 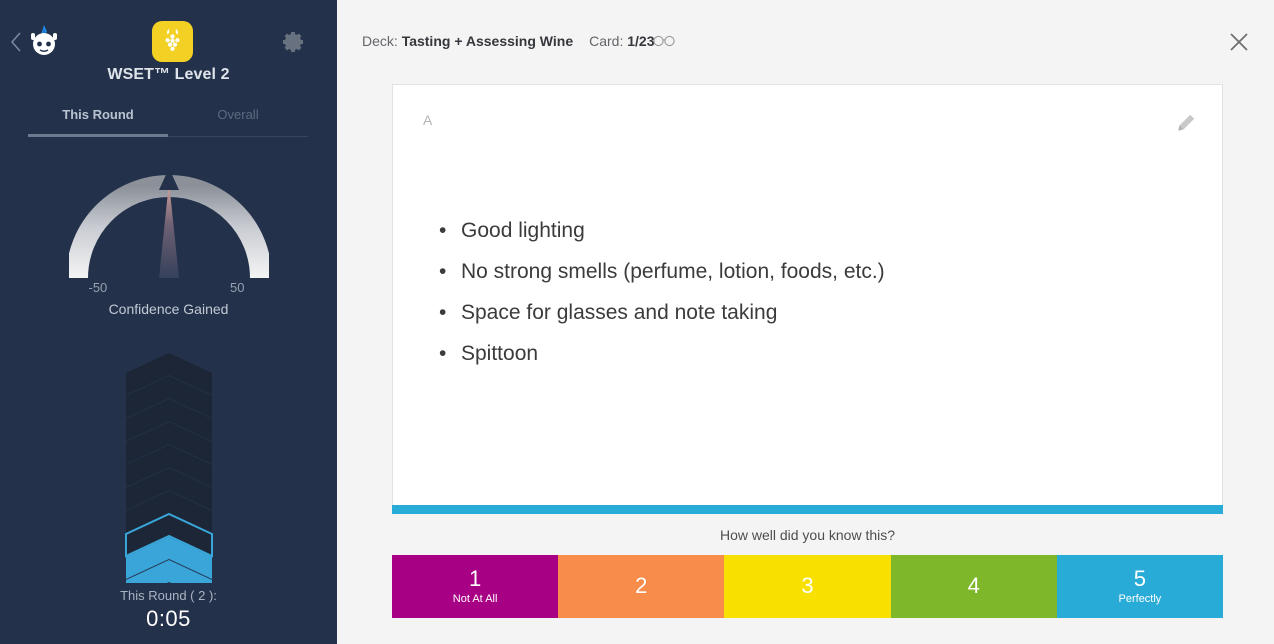 What do you see at coordinates (98, 122) in the screenshot?
I see `tab-this-round: This Round` at bounding box center [98, 122].